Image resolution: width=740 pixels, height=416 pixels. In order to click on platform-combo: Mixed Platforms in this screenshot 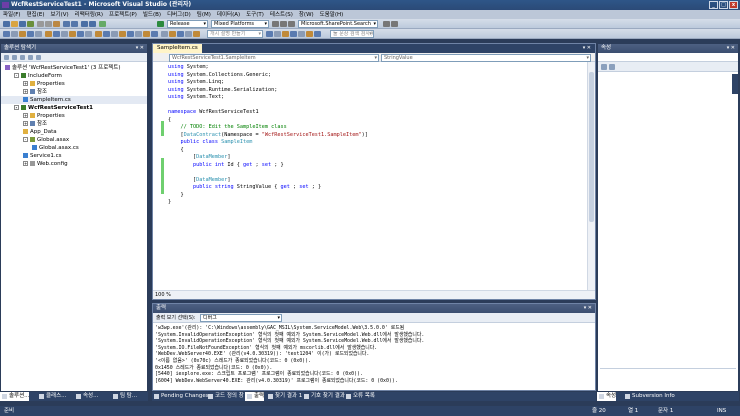, I will do `click(240, 24)`.